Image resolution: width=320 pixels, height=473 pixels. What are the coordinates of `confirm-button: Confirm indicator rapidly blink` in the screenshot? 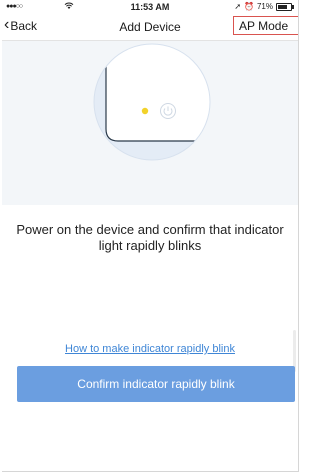 It's located at (156, 384).